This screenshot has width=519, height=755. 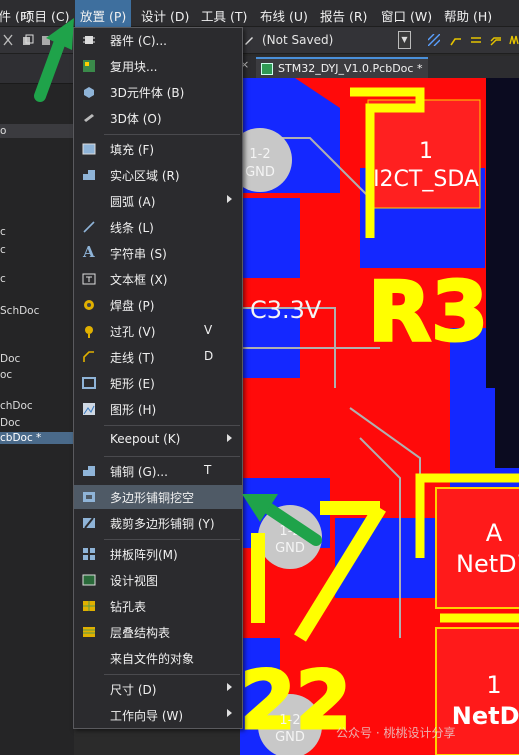 I want to click on pad-number: 1-2, so click(x=289, y=720).